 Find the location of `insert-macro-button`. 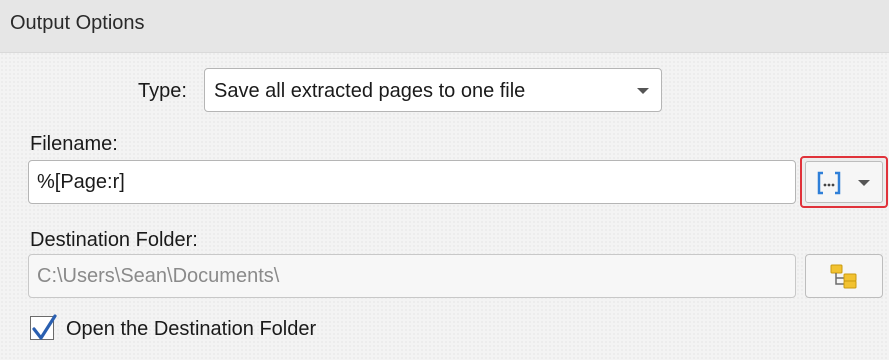

insert-macro-button is located at coordinates (844, 182).